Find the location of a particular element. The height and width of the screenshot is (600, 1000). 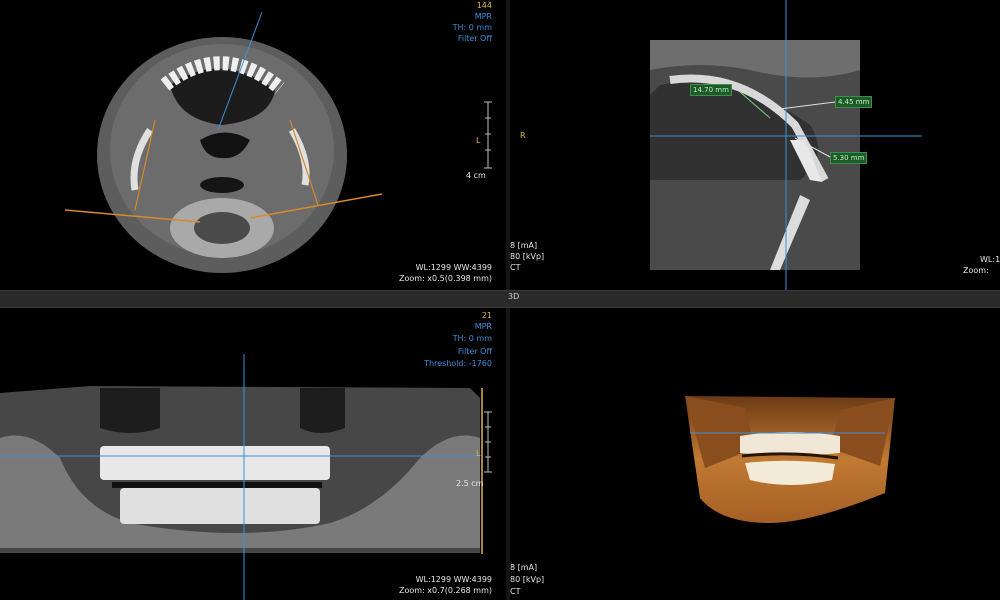

zoom-label: Zoom: x0.5(0.398 mm) is located at coordinates (445, 278).